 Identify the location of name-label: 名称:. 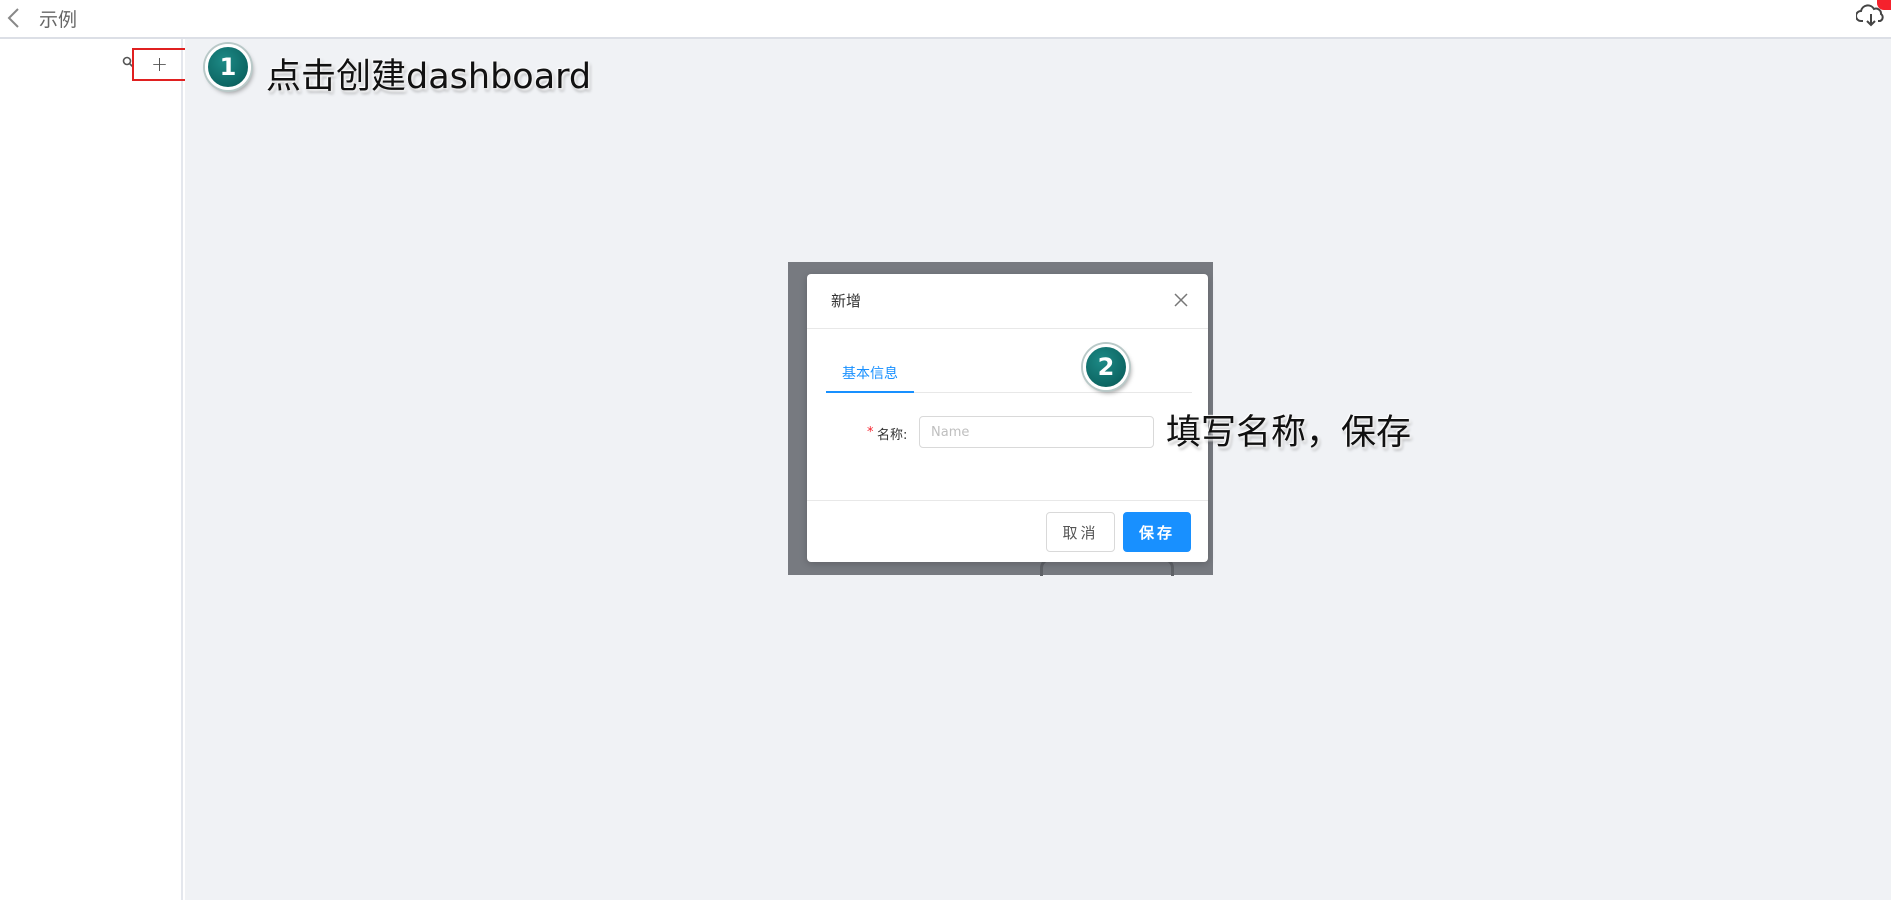
(892, 435).